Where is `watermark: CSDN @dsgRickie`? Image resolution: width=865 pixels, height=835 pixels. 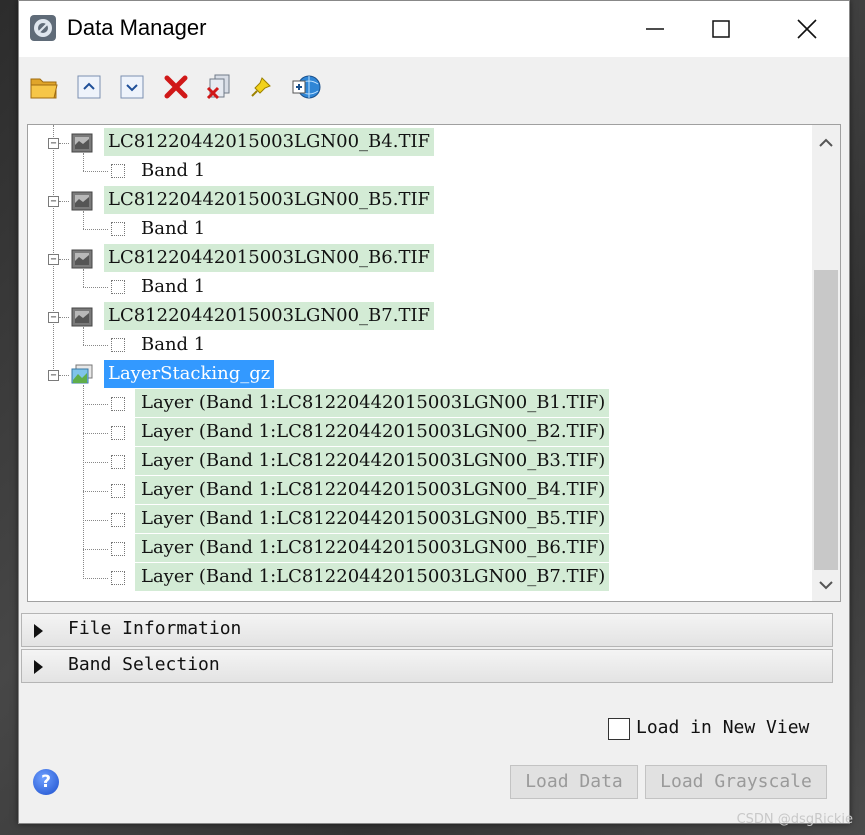 watermark: CSDN @dsgRickie is located at coordinates (794, 819).